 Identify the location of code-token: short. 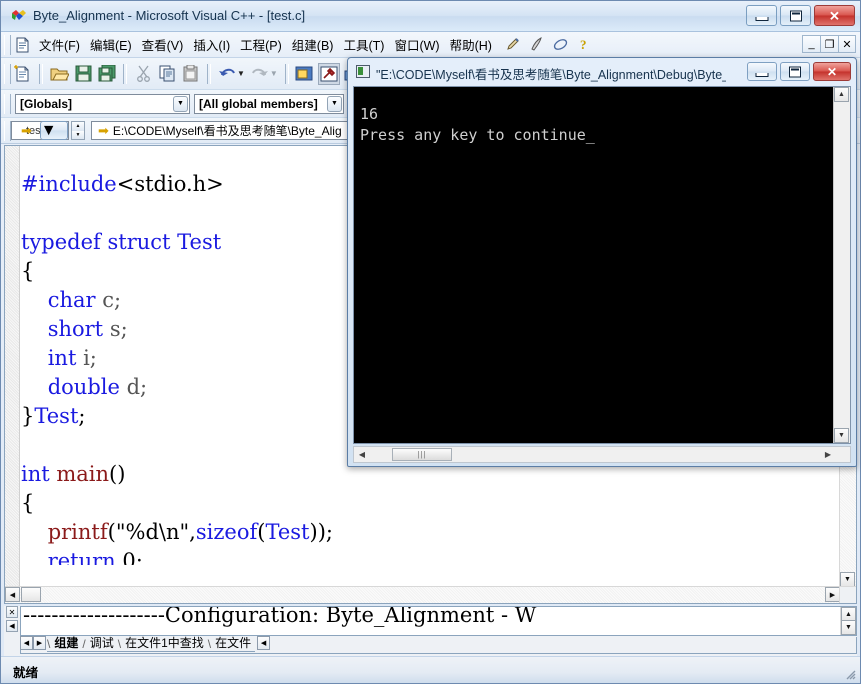
(75, 329).